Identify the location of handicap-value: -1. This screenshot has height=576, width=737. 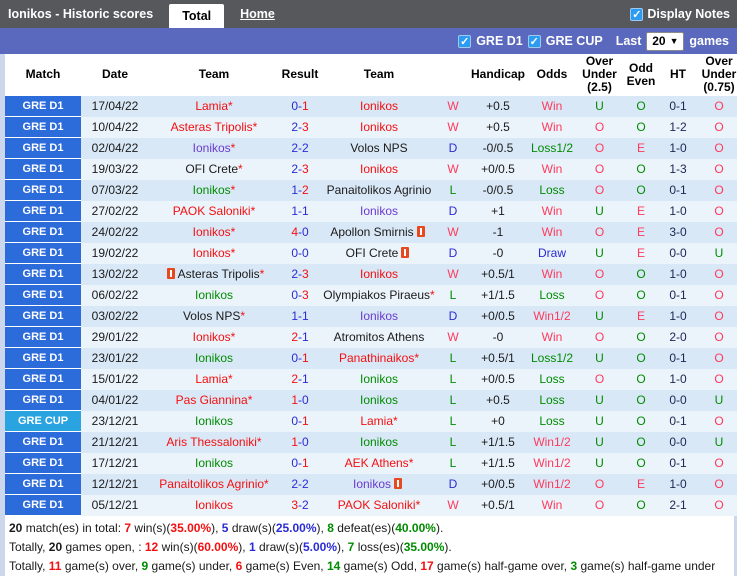
(498, 232).